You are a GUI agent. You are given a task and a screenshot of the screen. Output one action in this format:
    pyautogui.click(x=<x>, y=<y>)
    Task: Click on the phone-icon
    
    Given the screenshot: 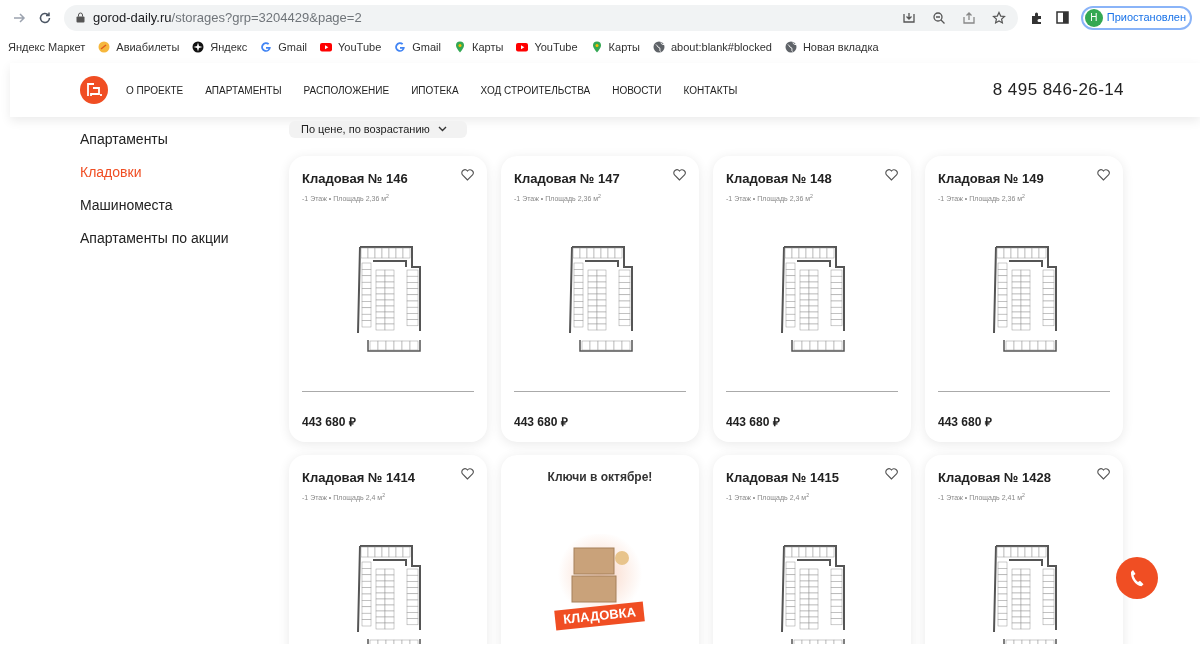 What is the action you would take?
    pyautogui.click(x=1137, y=578)
    